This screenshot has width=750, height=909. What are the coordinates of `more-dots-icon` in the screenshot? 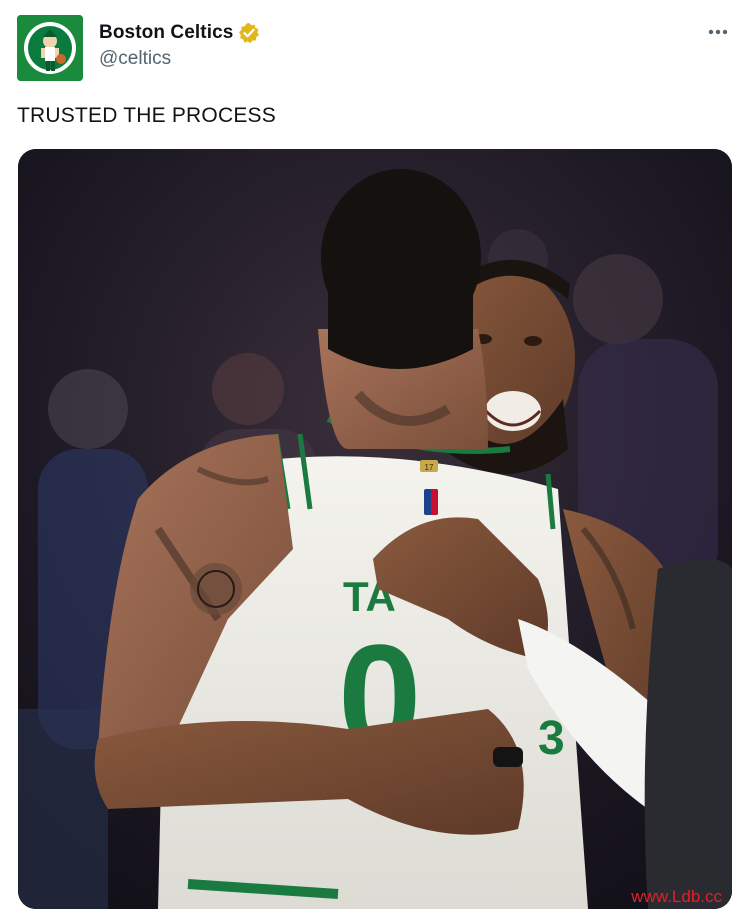 It's located at (718, 32).